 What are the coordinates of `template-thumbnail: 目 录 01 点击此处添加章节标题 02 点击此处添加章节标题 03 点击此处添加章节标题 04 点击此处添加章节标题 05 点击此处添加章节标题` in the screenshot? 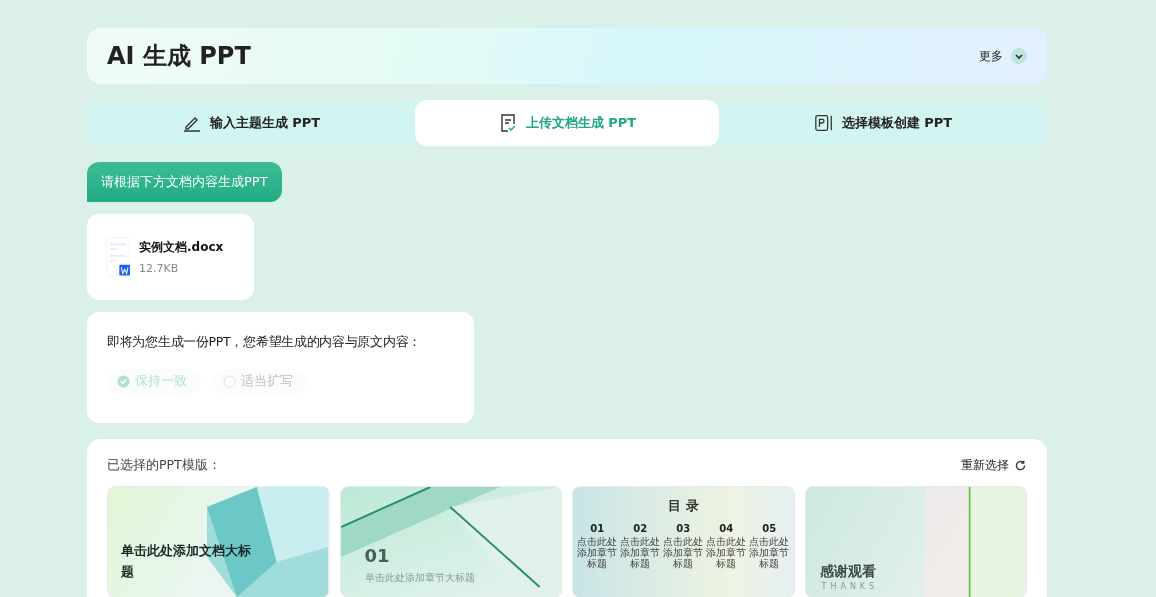 It's located at (683, 541).